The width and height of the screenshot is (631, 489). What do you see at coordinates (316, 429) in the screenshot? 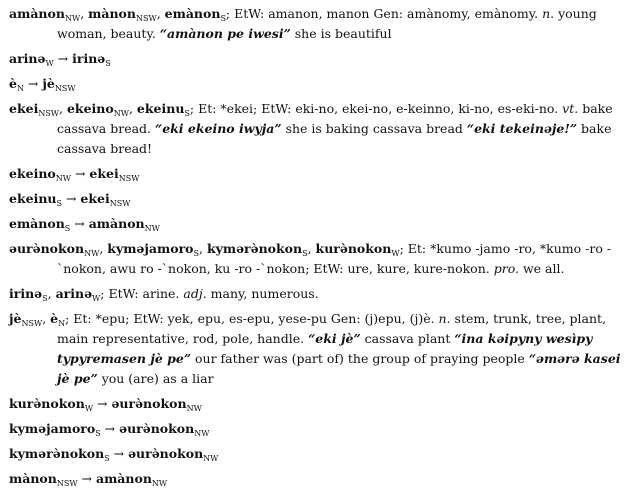
I see `dictionary-entry: kyməjamoroS → əurə̀nokonNW` at bounding box center [316, 429].